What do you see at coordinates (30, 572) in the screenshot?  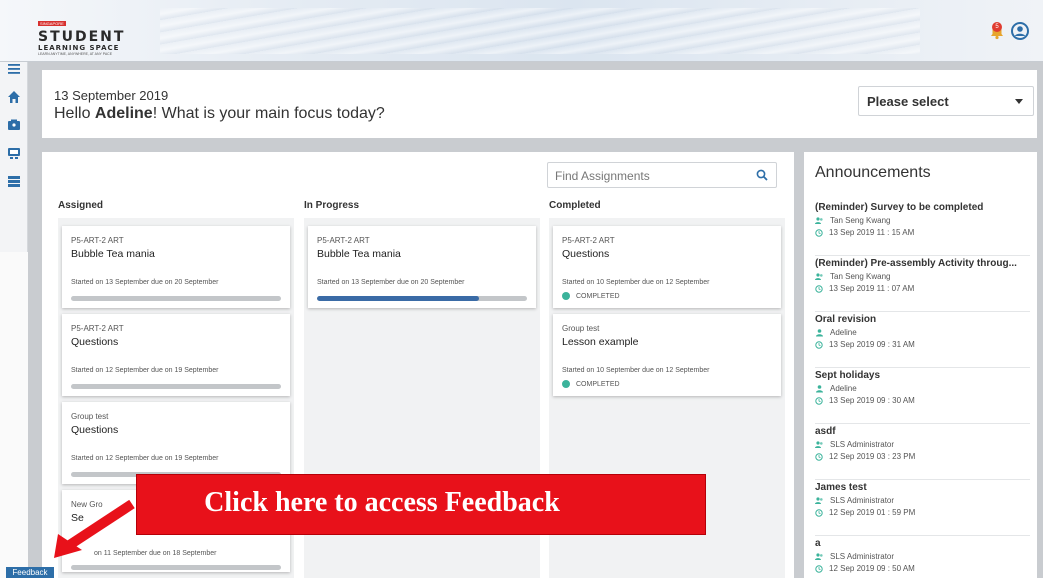 I see `feedback-button: Feedback` at bounding box center [30, 572].